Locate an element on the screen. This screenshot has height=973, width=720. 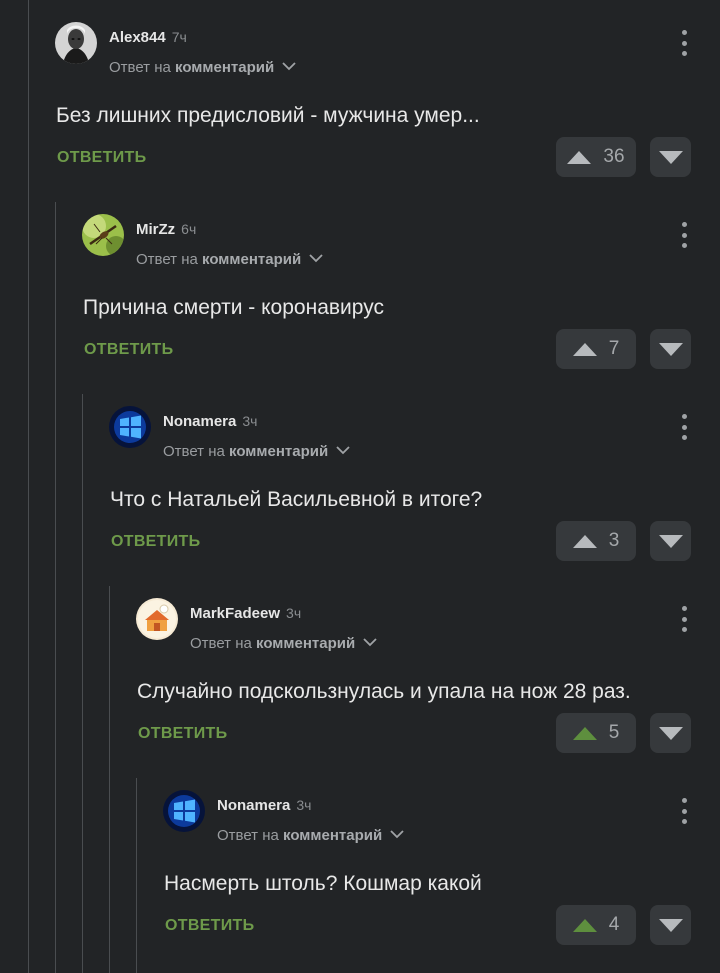
comment-text: Причина смерти - коронавирус is located at coordinates (233, 307).